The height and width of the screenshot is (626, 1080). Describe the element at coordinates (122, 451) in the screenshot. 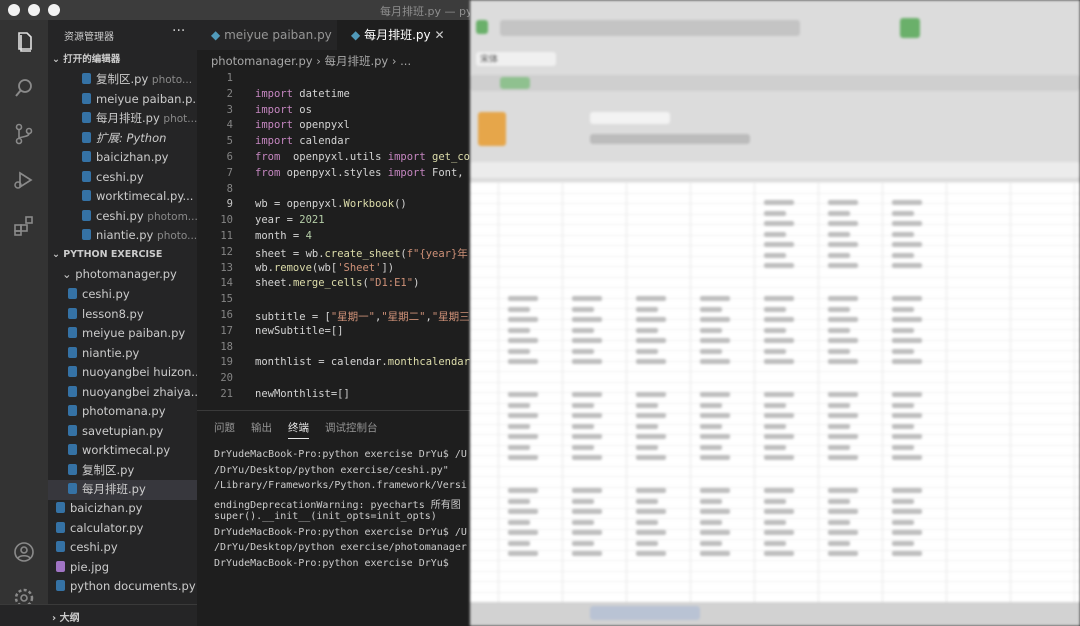

I see `folder-file-item: worktimecal.py` at that location.